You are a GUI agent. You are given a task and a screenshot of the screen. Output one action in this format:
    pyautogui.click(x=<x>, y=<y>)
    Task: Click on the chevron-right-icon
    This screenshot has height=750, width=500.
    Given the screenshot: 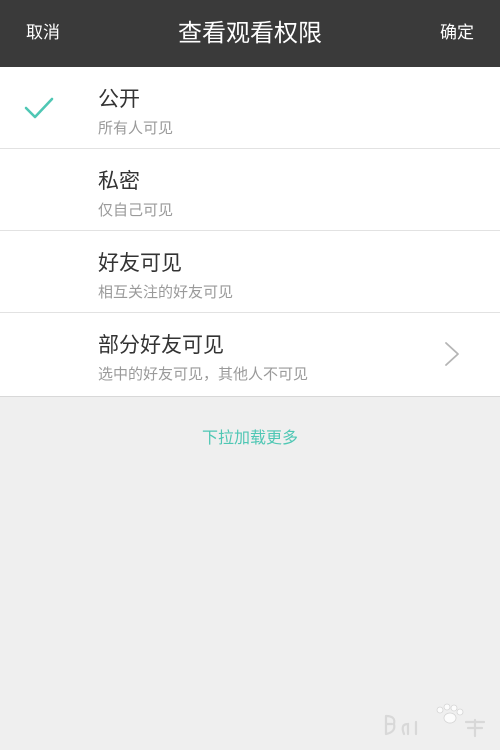 What is the action you would take?
    pyautogui.click(x=452, y=354)
    